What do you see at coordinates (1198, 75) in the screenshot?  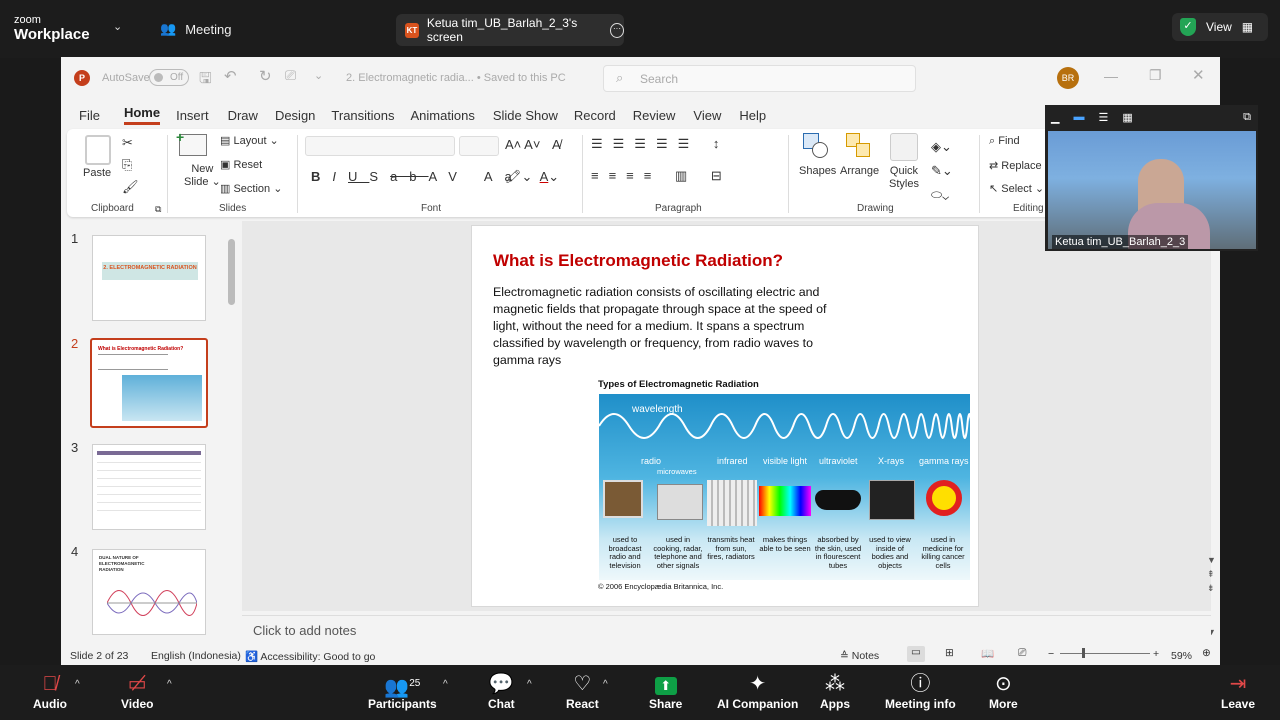 I see `close-icon: ✕` at bounding box center [1198, 75].